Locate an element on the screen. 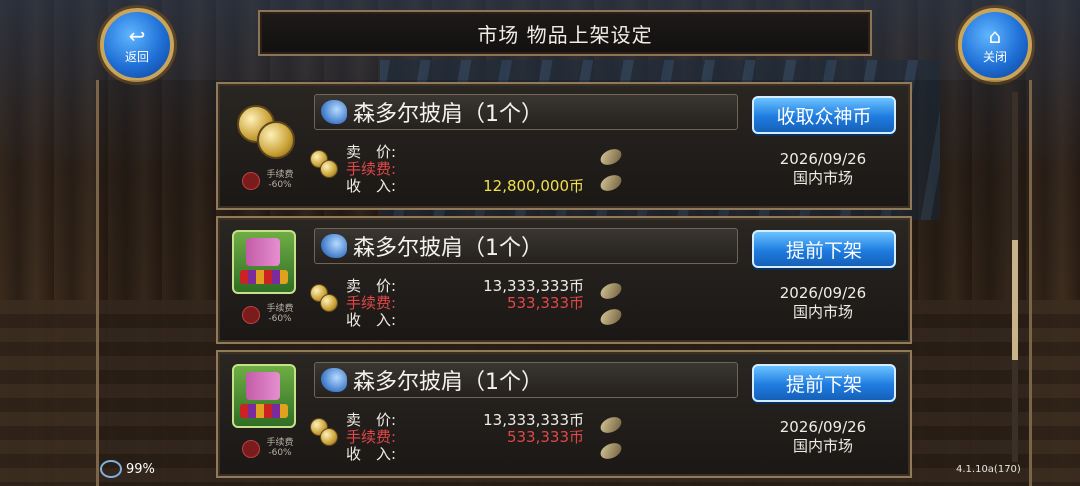 The image size is (1080, 486). close-button: ⌂ 关闭 is located at coordinates (995, 45).